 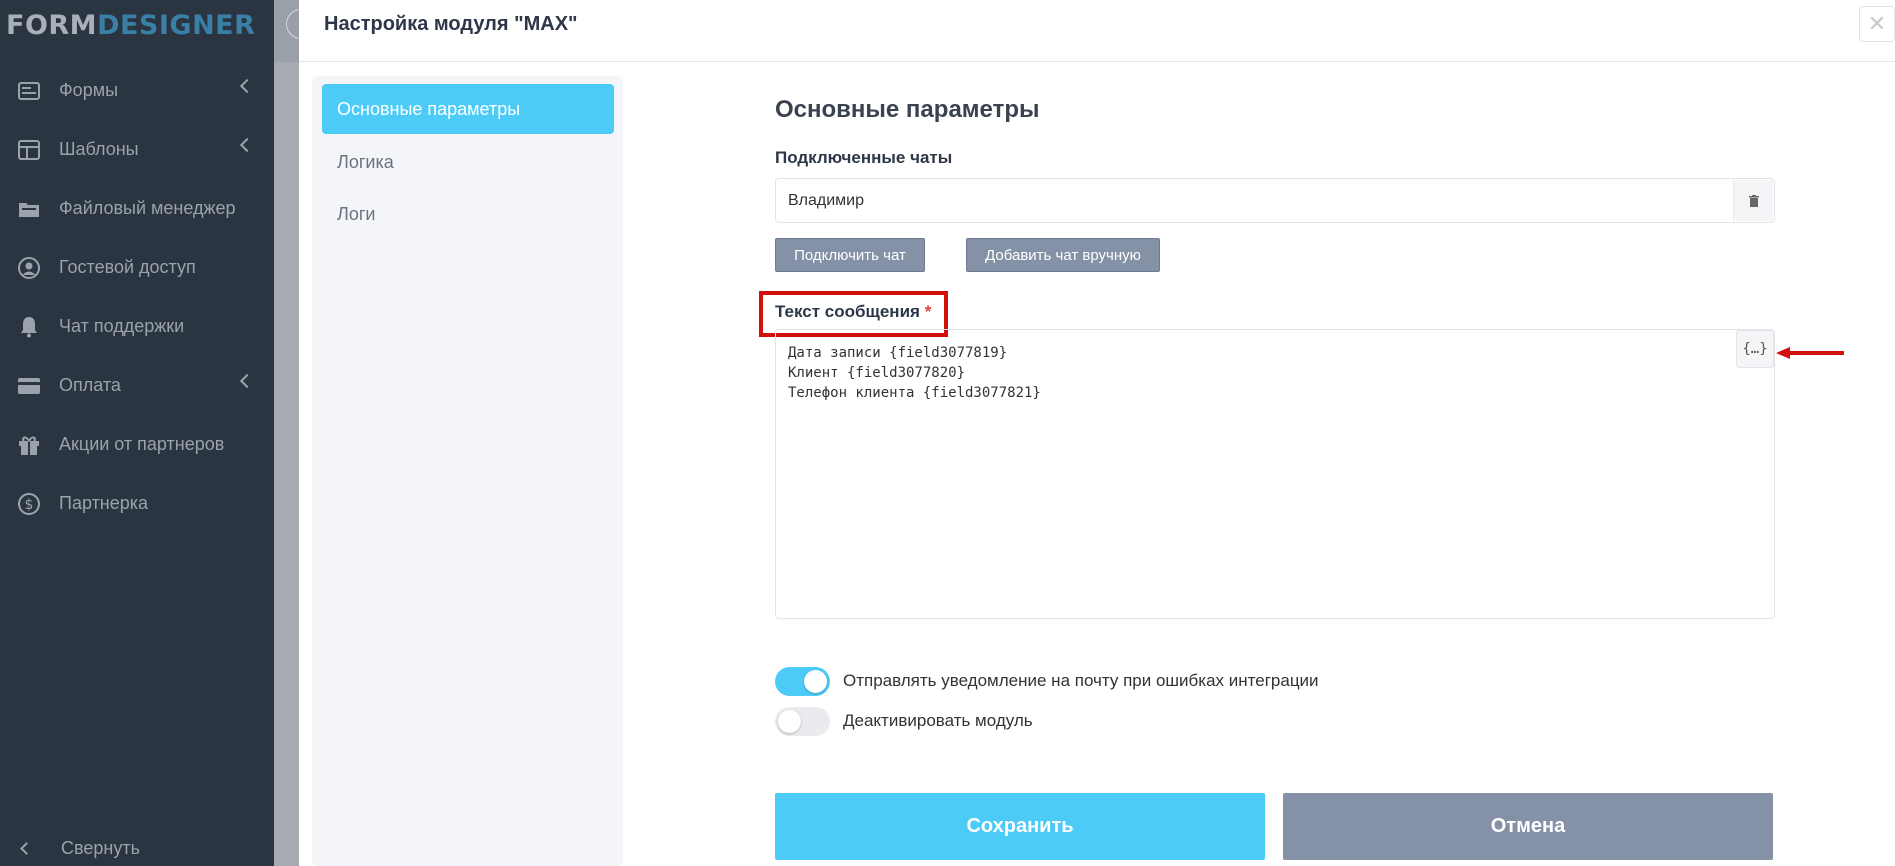 I want to click on deactivate-toggle-row: Деактивировать модуль, so click(x=904, y=721).